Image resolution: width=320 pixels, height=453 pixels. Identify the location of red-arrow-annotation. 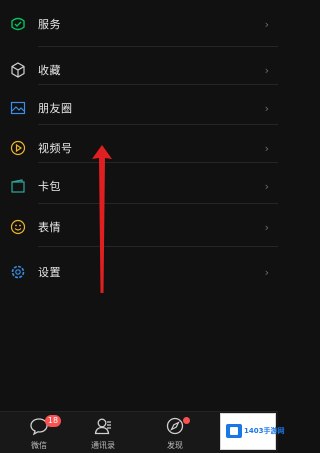
(102, 219).